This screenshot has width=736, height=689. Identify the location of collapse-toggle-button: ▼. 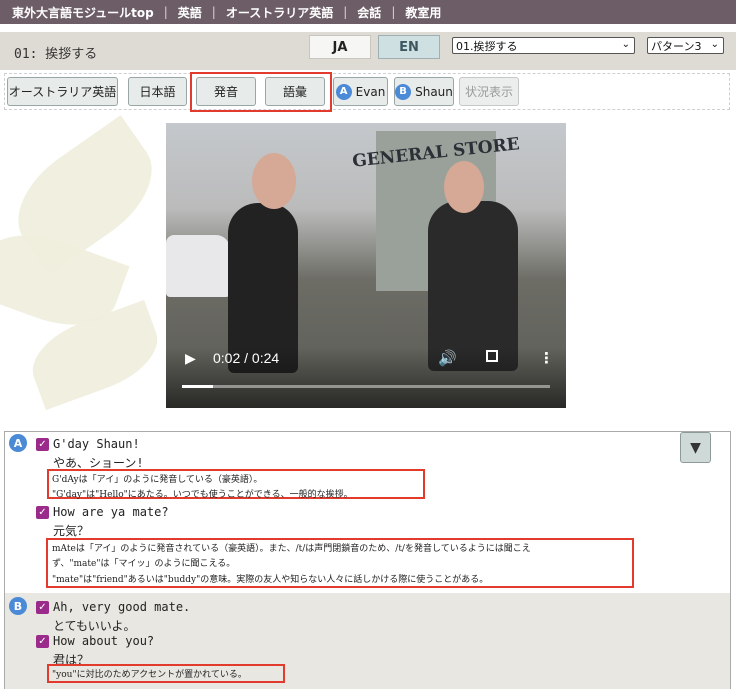
(695, 447).